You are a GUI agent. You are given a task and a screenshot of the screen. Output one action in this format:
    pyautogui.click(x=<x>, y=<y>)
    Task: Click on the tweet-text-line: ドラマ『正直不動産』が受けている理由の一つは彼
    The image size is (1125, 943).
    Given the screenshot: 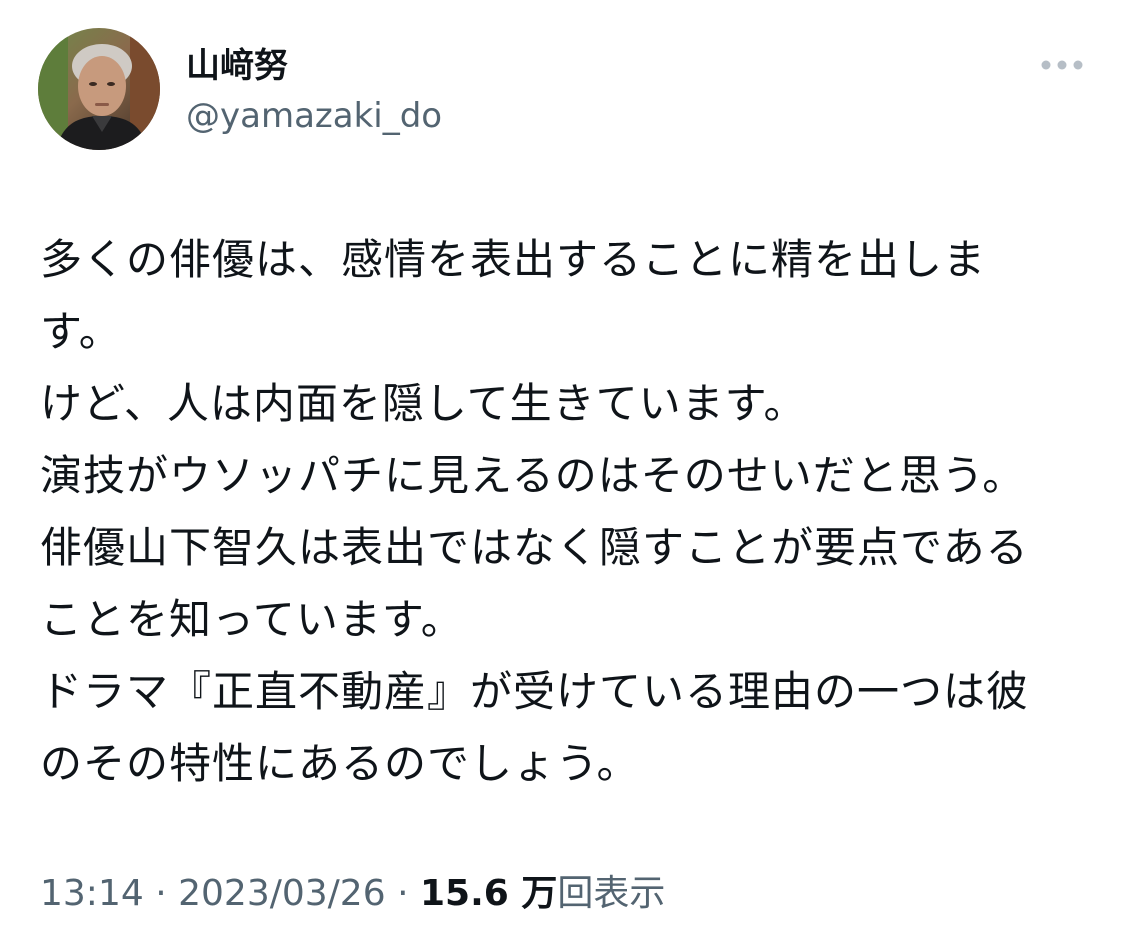 What is the action you would take?
    pyautogui.click(x=535, y=691)
    